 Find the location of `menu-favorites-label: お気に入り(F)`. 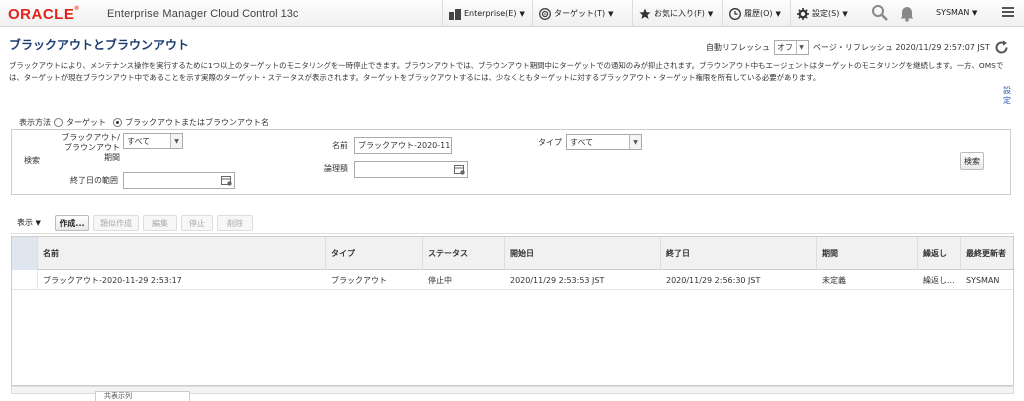

menu-favorites-label: お気に入り(F) is located at coordinates (679, 13).